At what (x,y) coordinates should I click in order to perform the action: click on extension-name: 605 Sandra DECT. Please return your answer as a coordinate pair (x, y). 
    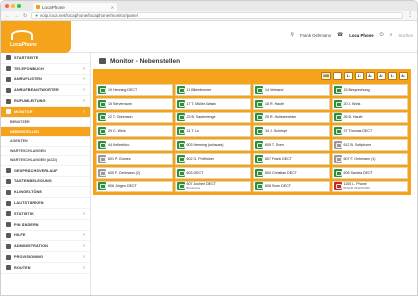
    Looking at the image, I should click on (358, 172).